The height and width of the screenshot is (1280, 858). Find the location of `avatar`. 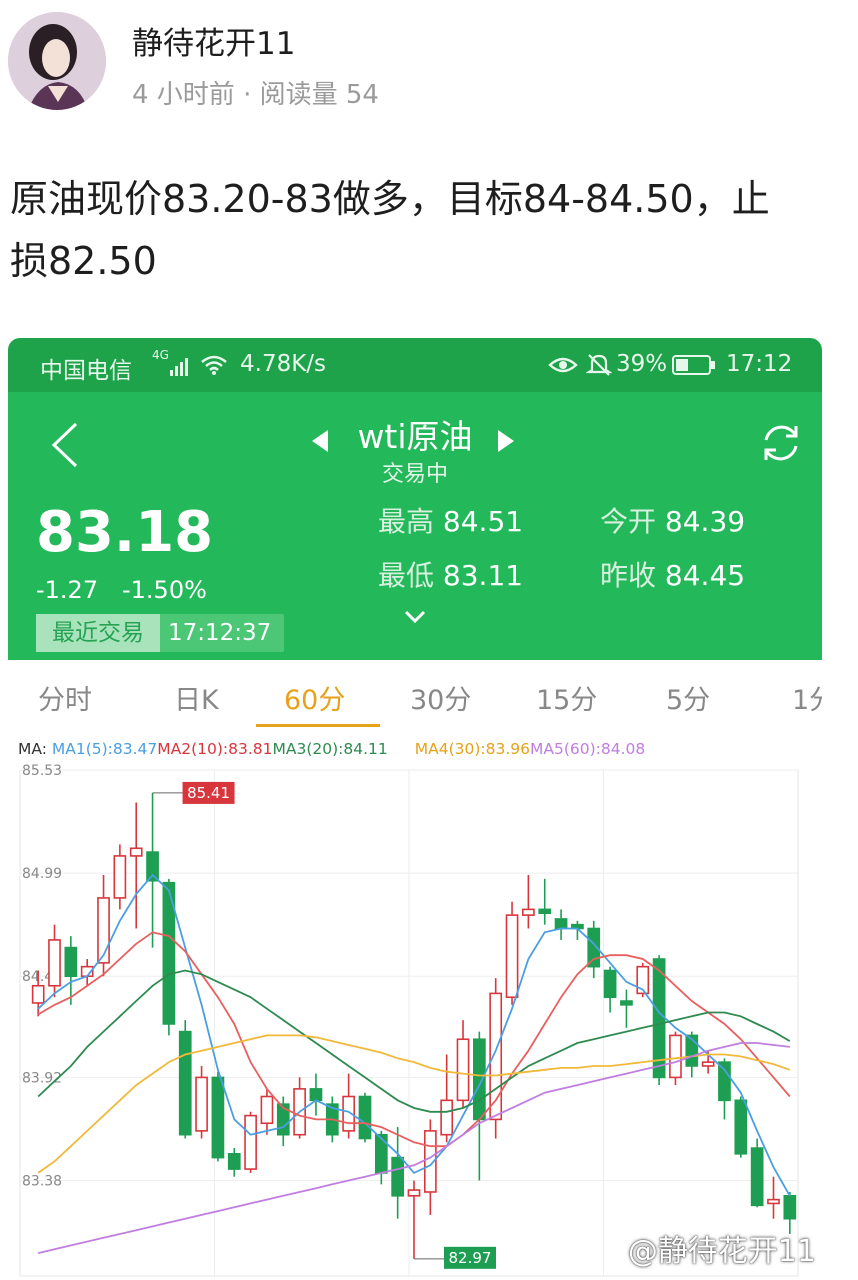

avatar is located at coordinates (57, 61).